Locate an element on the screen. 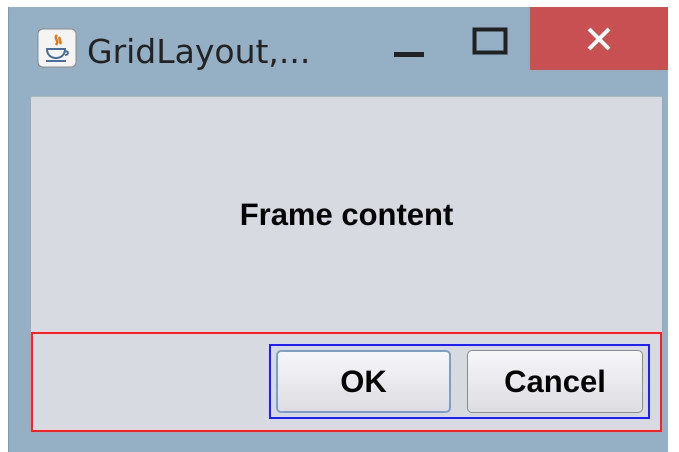 This screenshot has width=679, height=452. dialog-button: Cancel is located at coordinates (555, 381).